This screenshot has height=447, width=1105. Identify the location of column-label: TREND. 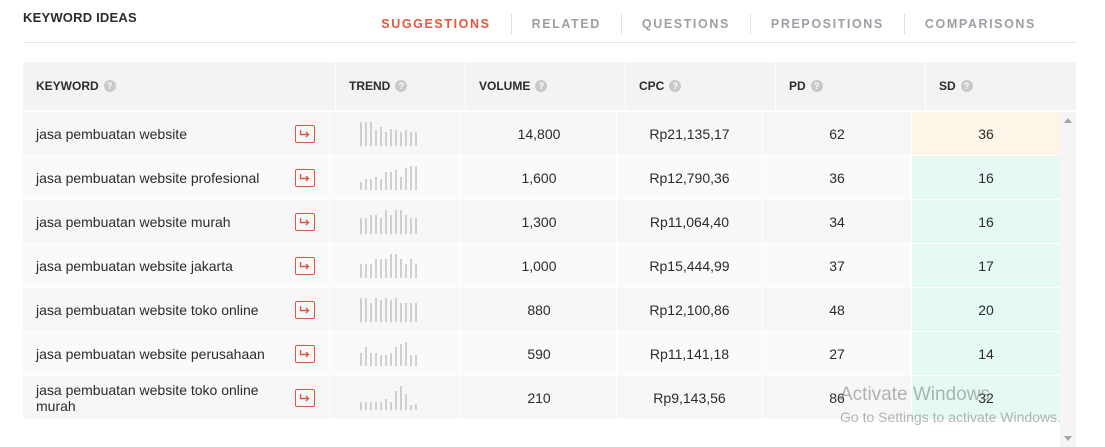
(370, 86).